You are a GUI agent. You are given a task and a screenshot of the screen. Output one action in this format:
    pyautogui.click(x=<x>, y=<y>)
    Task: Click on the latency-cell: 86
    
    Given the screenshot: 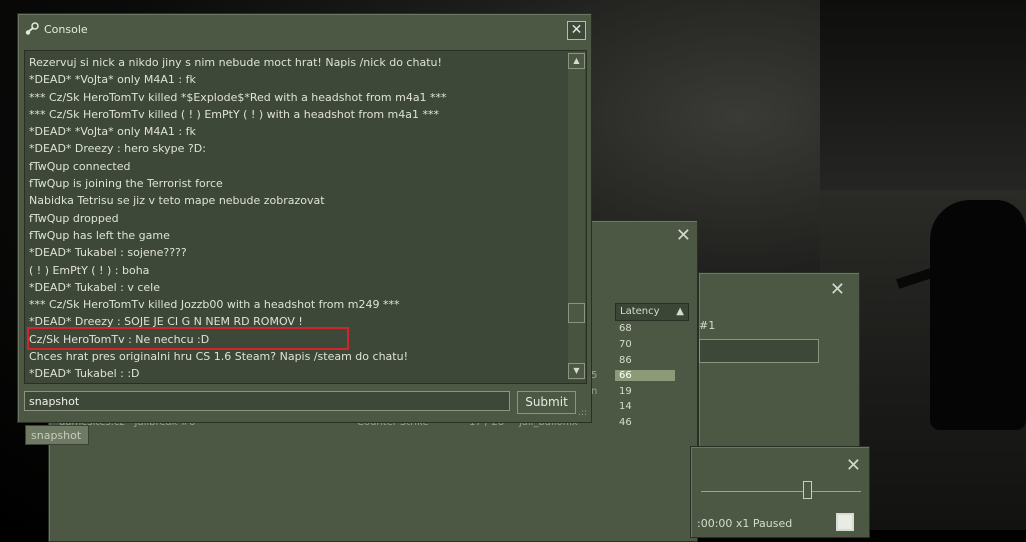 What is the action you would take?
    pyautogui.click(x=625, y=360)
    